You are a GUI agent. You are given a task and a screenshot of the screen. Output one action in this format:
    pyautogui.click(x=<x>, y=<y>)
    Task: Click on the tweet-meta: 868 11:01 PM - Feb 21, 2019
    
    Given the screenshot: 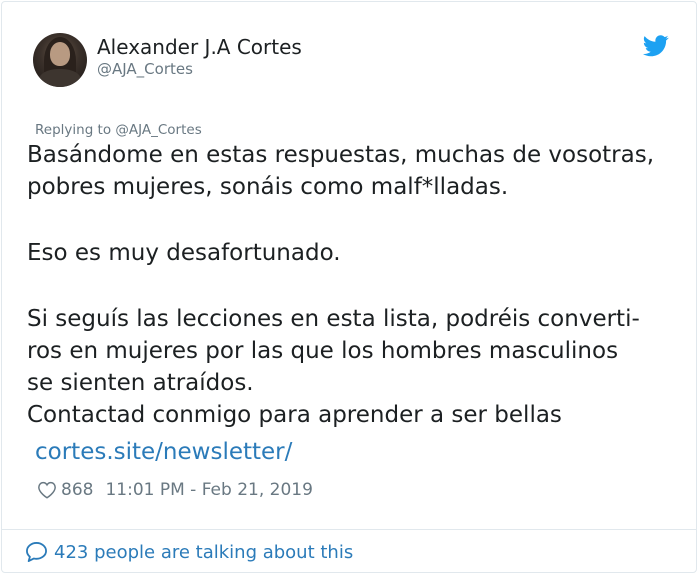 What is the action you would take?
    pyautogui.click(x=175, y=490)
    